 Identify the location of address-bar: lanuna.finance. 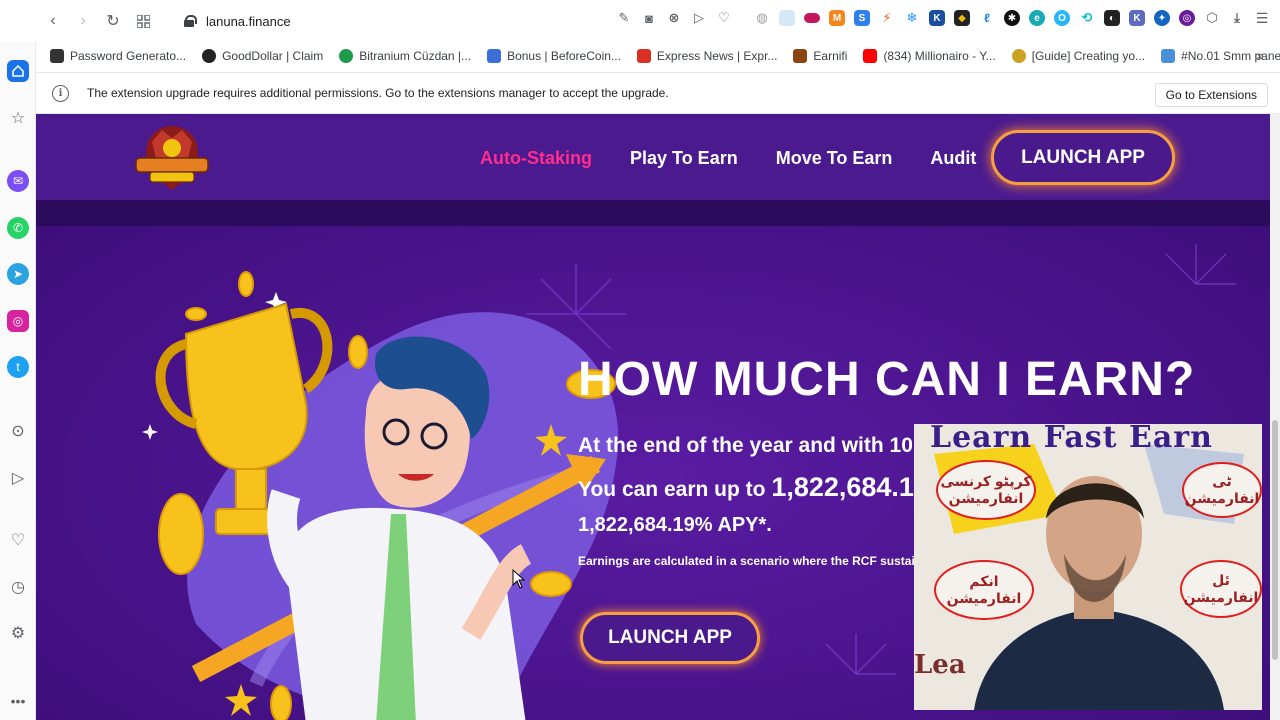
(237, 21).